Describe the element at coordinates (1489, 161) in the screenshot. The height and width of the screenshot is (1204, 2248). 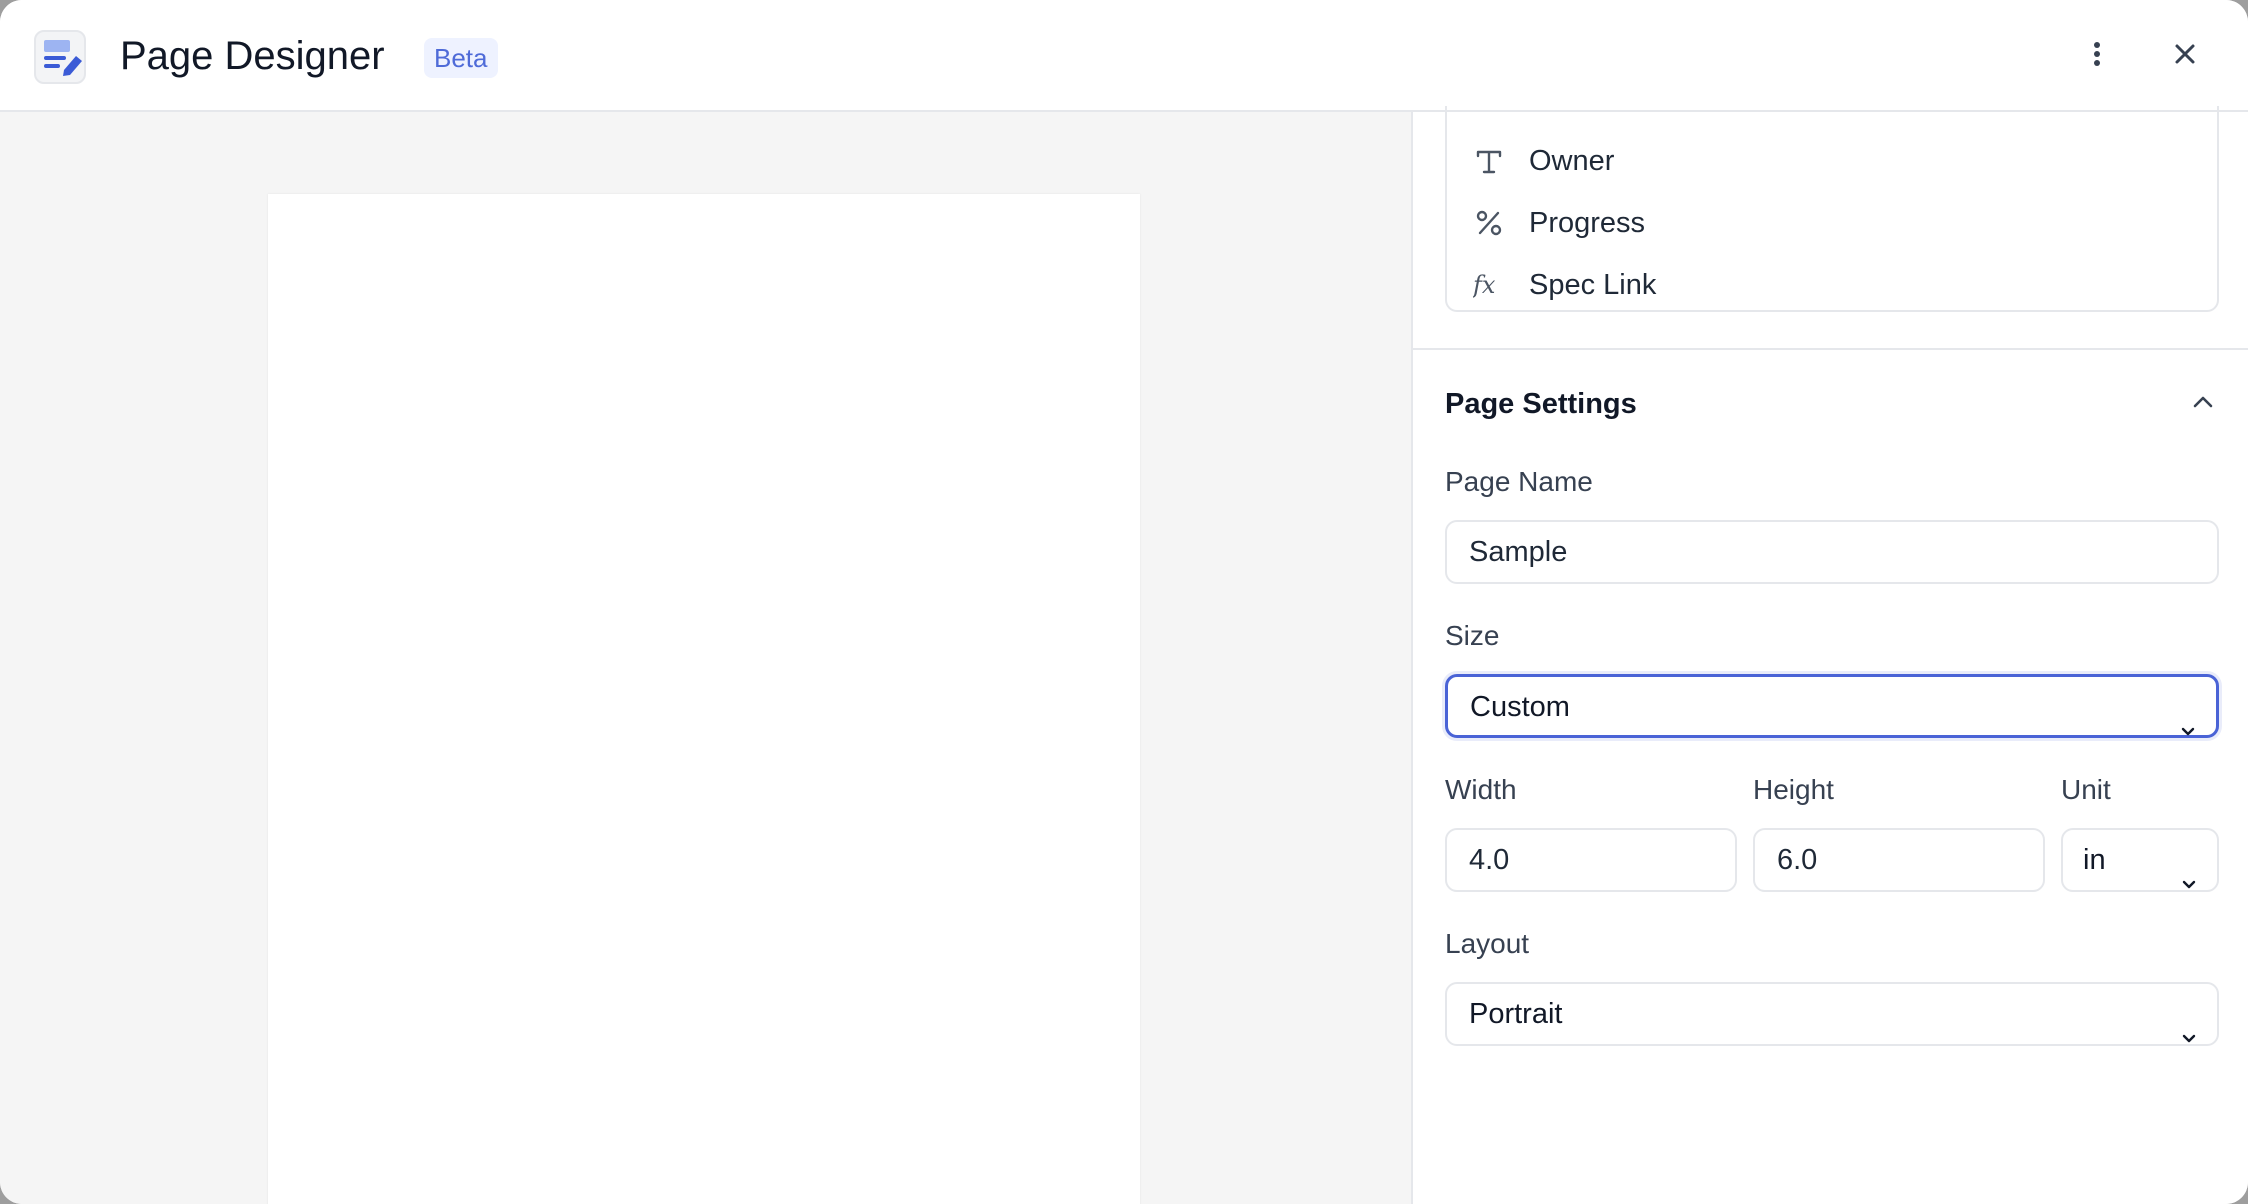
I see `text-type-icon` at that location.